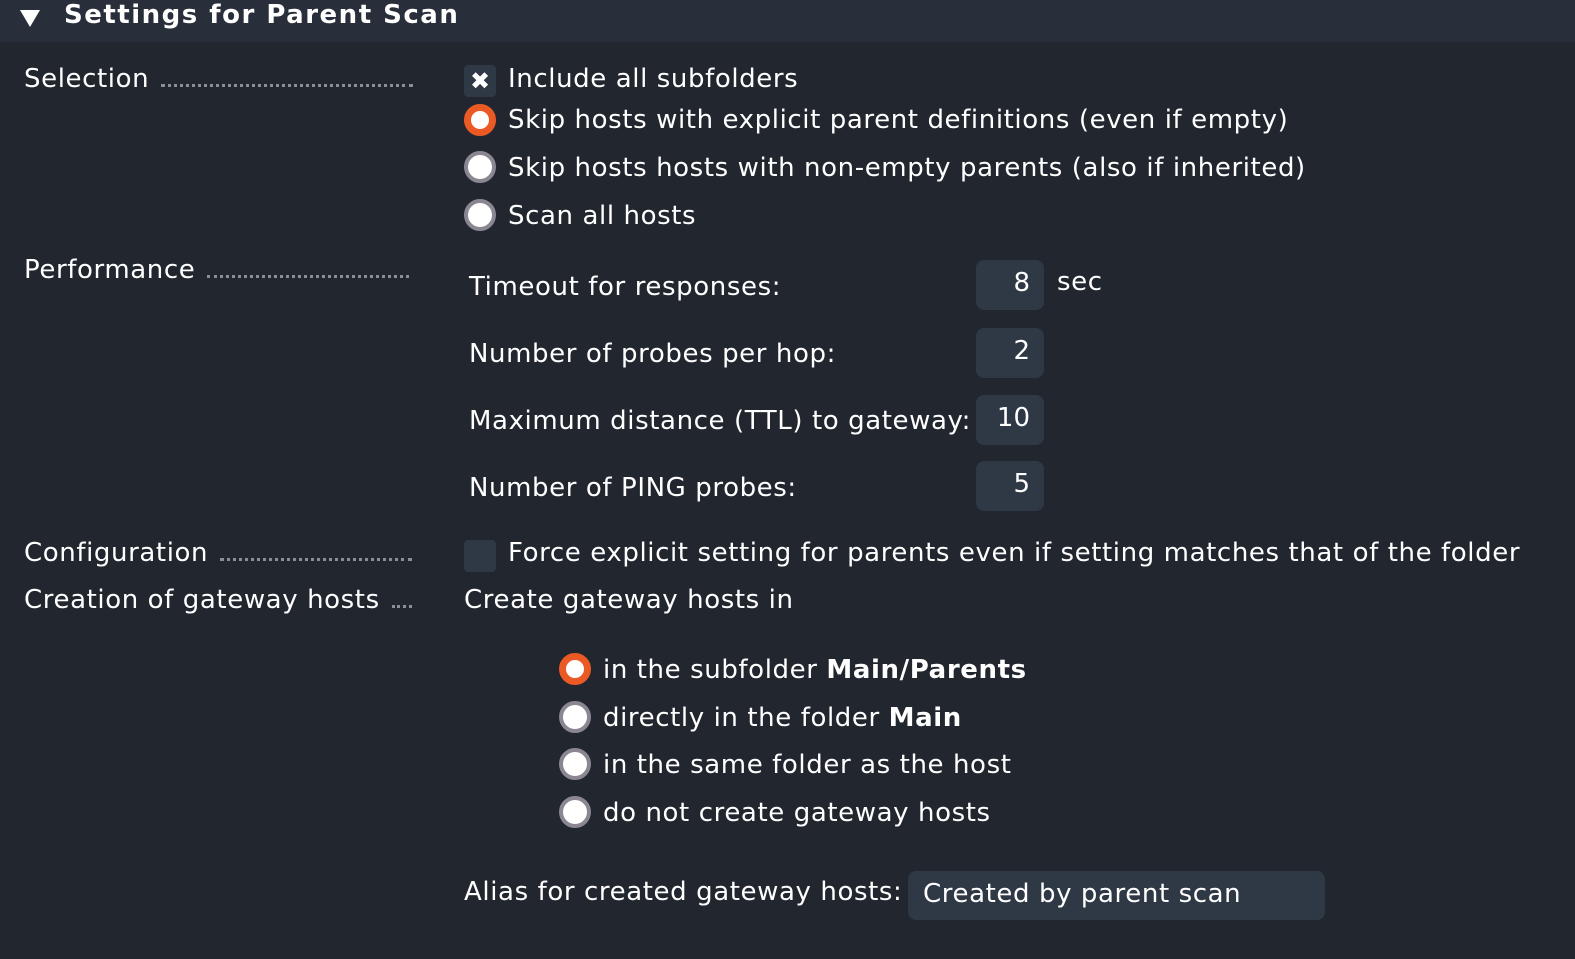 Image resolution: width=1575 pixels, height=959 pixels. I want to click on radio-gateway-none, so click(575, 812).